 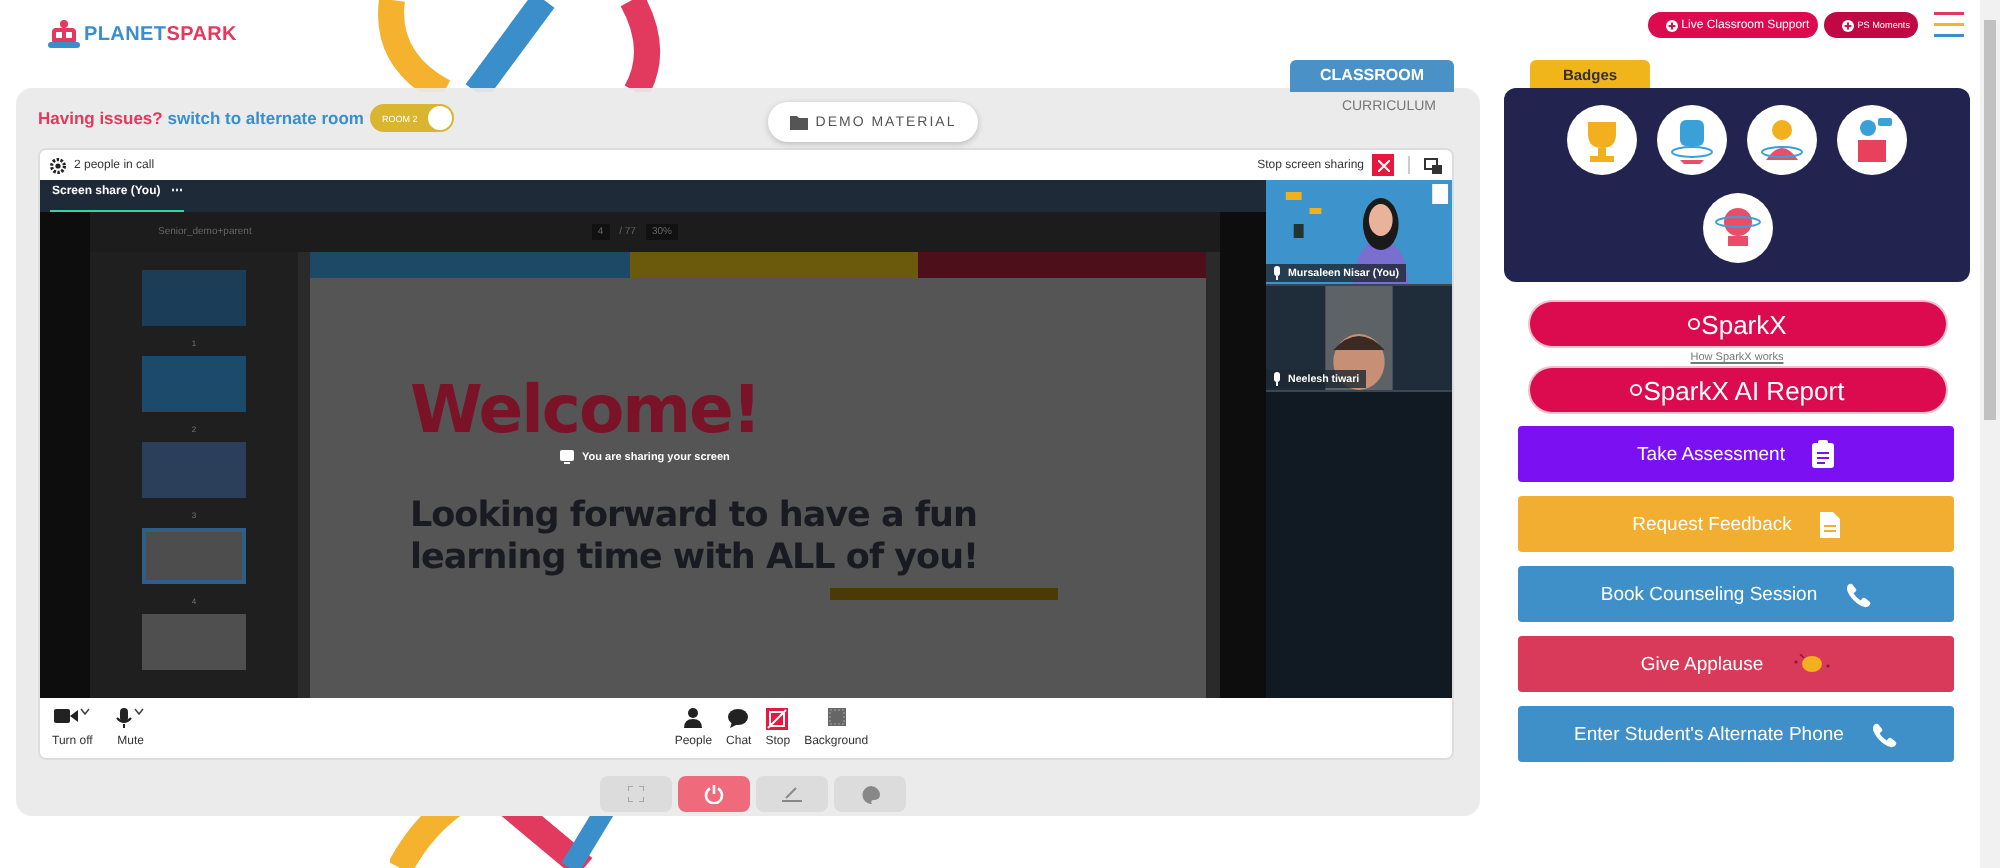 What do you see at coordinates (798, 122) in the screenshot?
I see `folder-icon` at bounding box center [798, 122].